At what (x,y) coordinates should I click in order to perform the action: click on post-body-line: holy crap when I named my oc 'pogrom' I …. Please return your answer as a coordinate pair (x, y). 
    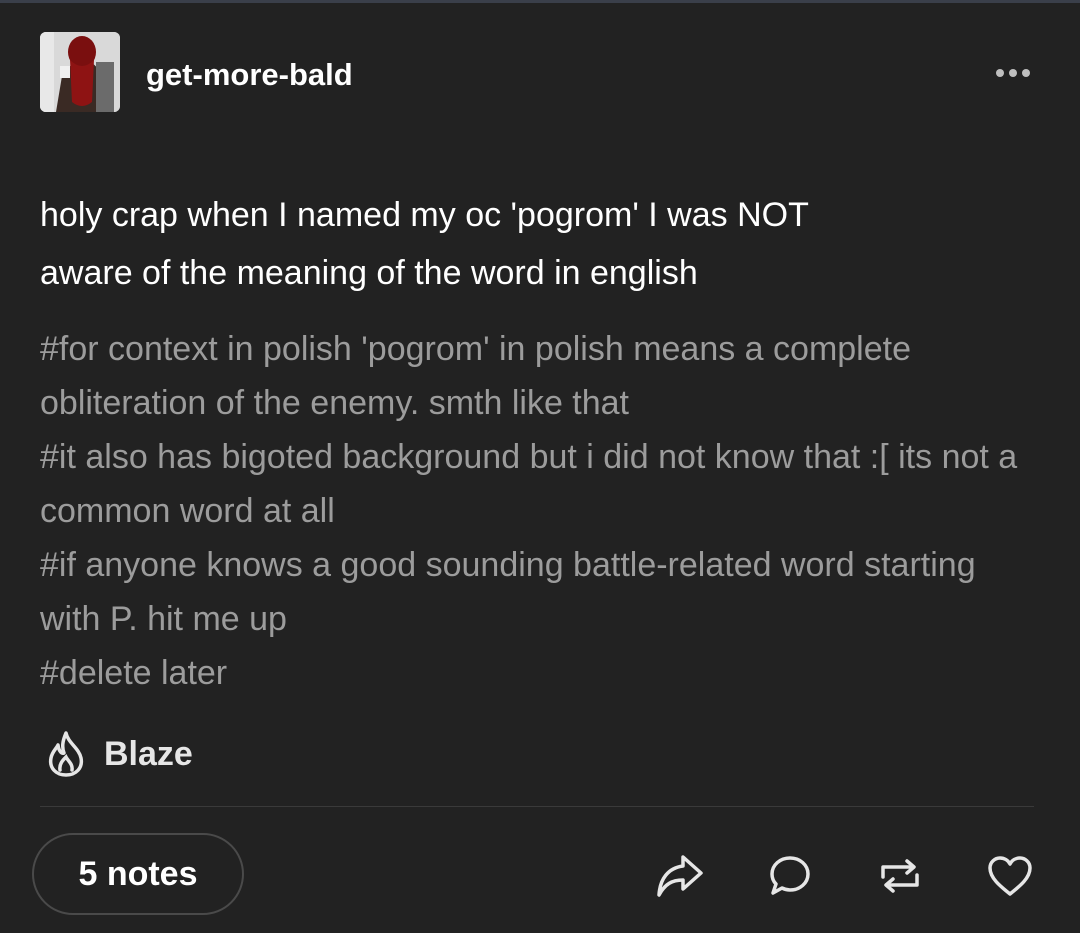
    Looking at the image, I should click on (424, 215).